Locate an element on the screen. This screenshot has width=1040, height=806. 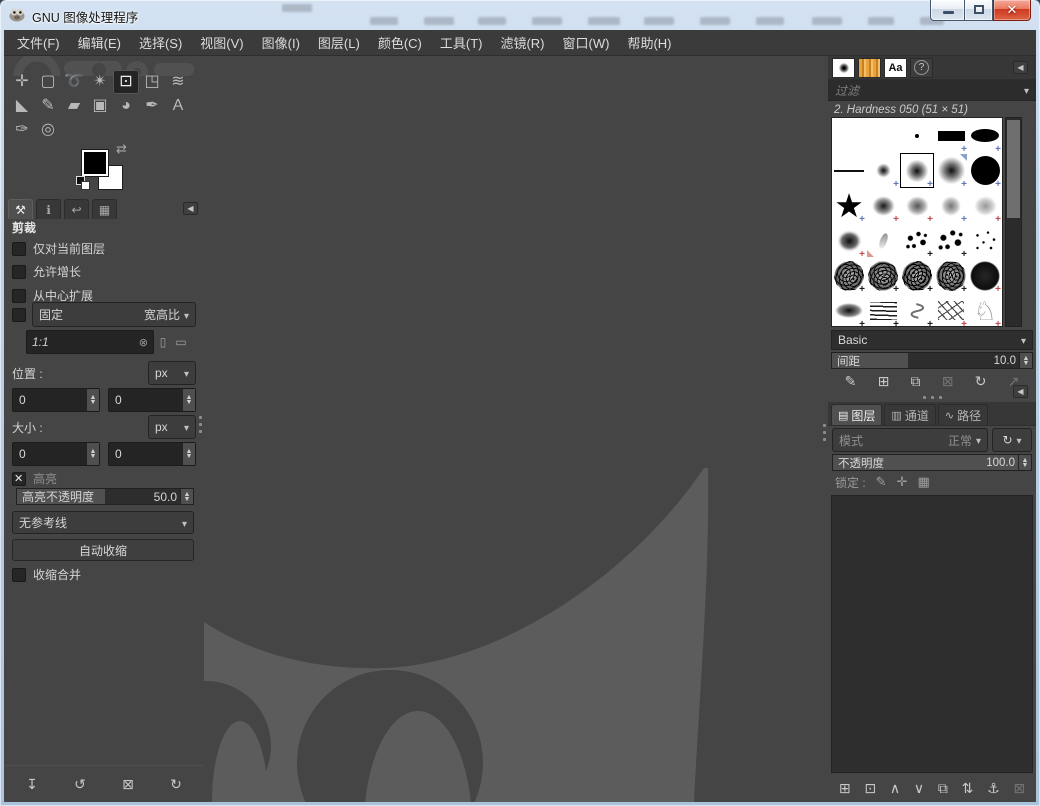
raise-layer-button: ∧ is located at coordinates (895, 788).